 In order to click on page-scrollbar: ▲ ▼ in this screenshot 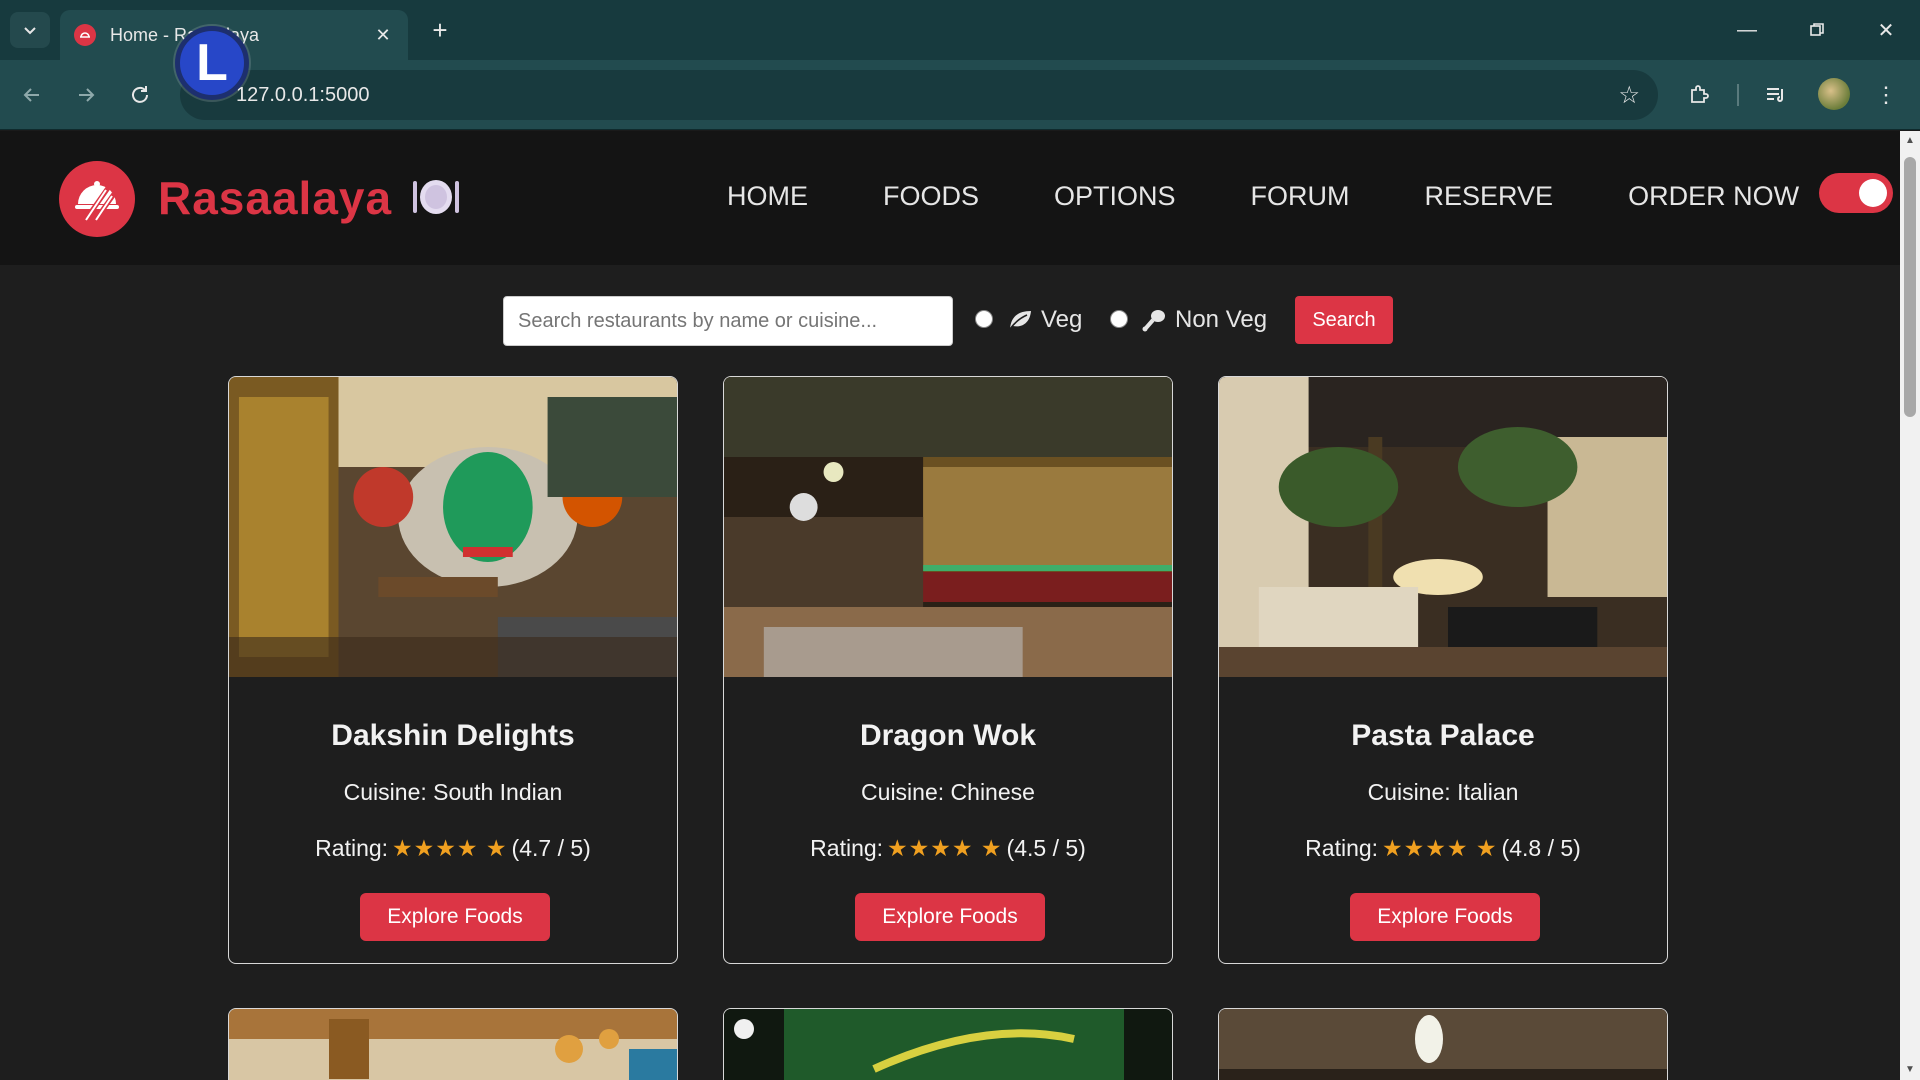, I will do `click(1910, 605)`.